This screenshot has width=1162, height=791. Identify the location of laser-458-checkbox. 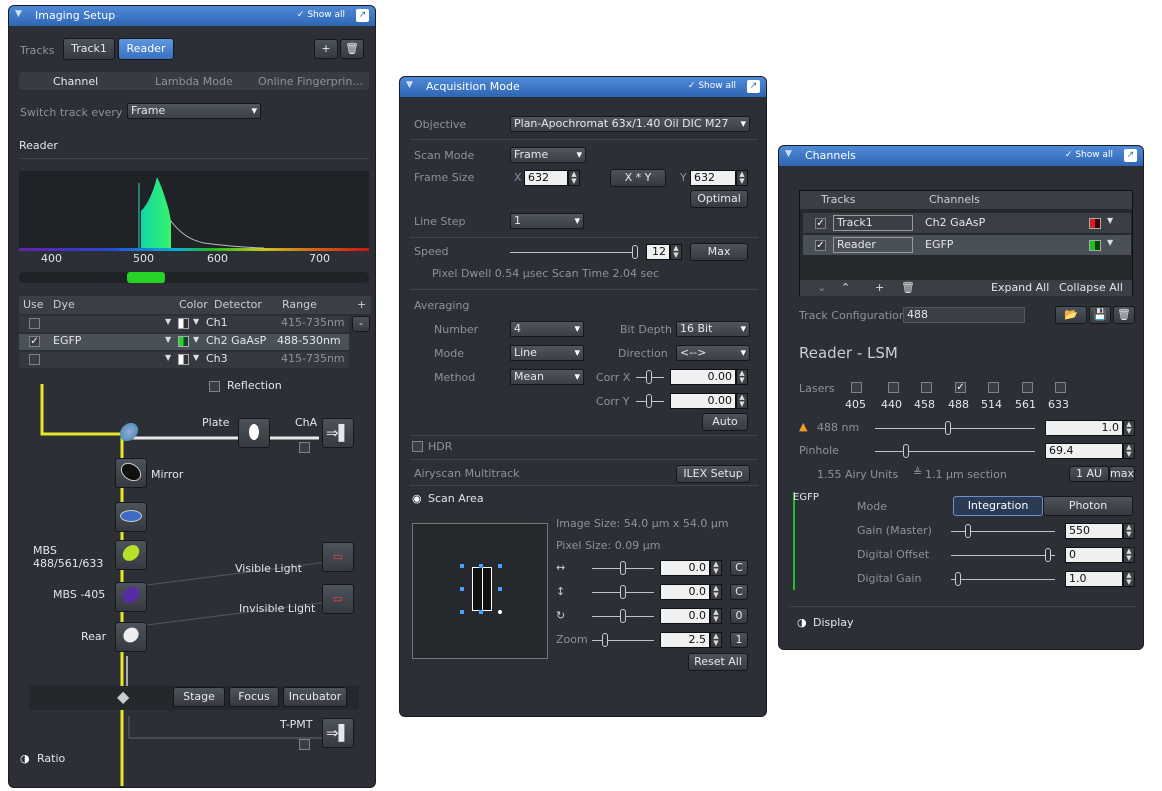
(926, 387).